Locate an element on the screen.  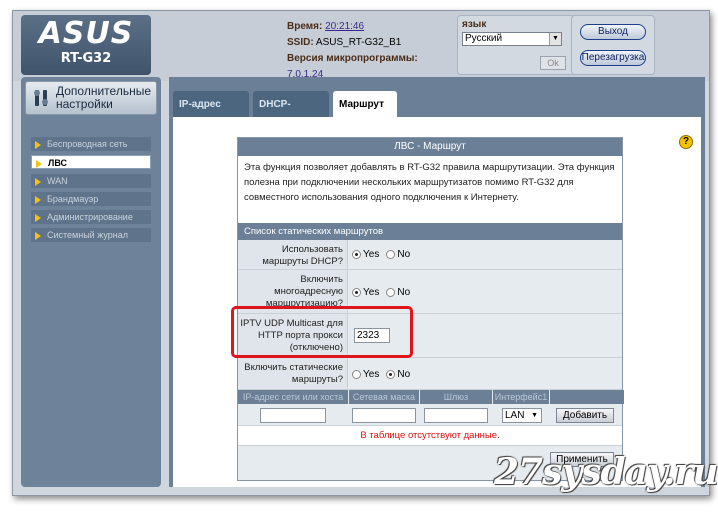
session-buttons: Выход Перезагрузка is located at coordinates (613, 45).